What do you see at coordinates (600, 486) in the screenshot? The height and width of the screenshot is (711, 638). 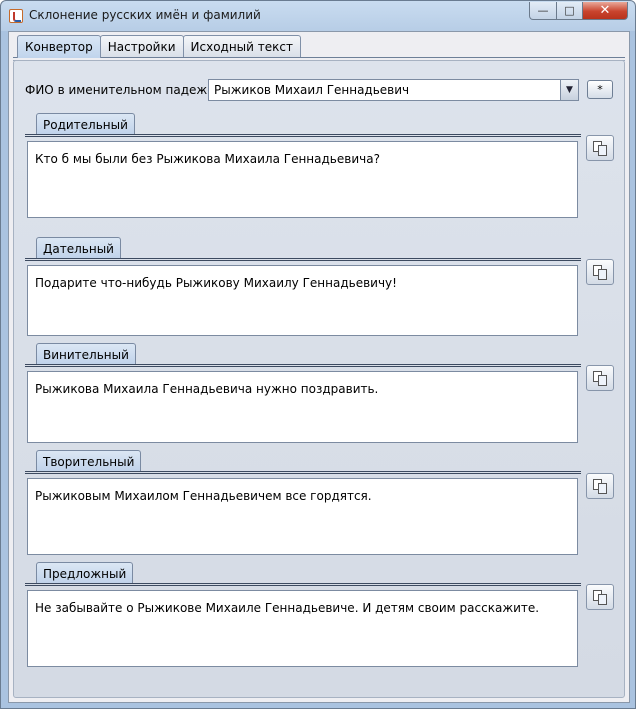 I see `copy-button-instrumental` at bounding box center [600, 486].